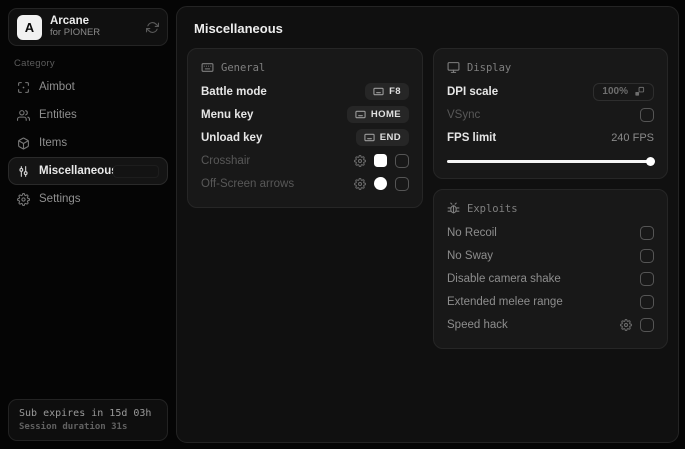 This screenshot has width=685, height=449. What do you see at coordinates (647, 278) in the screenshot?
I see `disable-camera-shake-checkbox` at bounding box center [647, 278].